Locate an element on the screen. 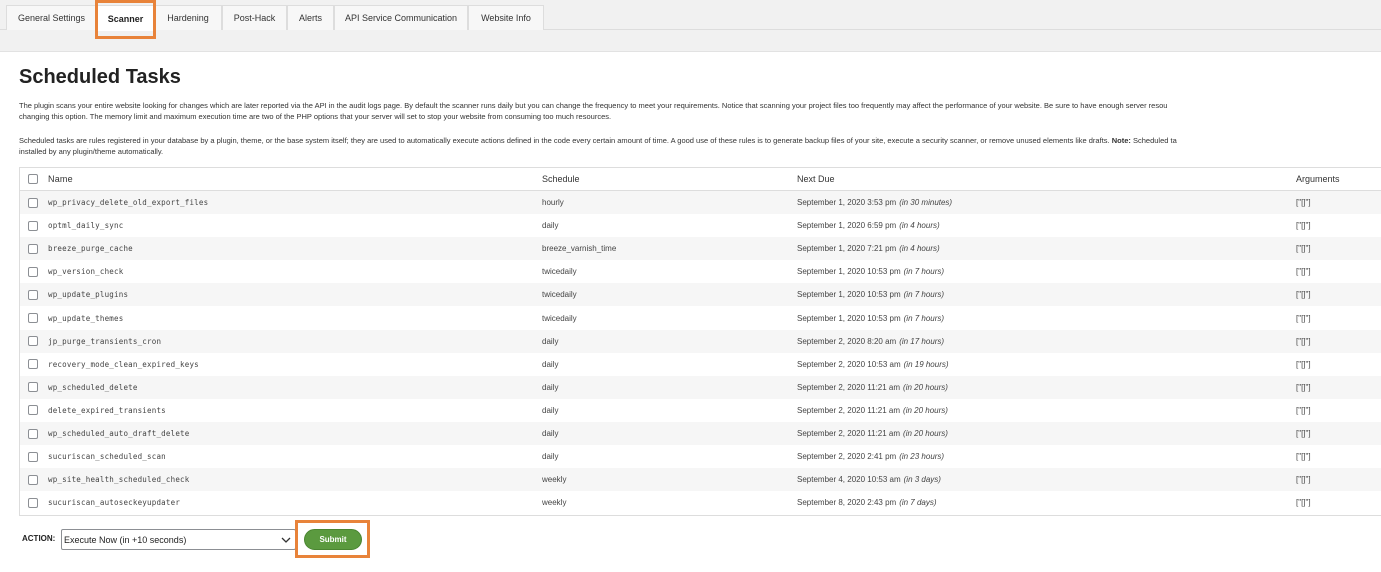 The width and height of the screenshot is (1381, 572). task-next-due: September 2, 2020 8:20 am (in 17 hours) is located at coordinates (871, 341).